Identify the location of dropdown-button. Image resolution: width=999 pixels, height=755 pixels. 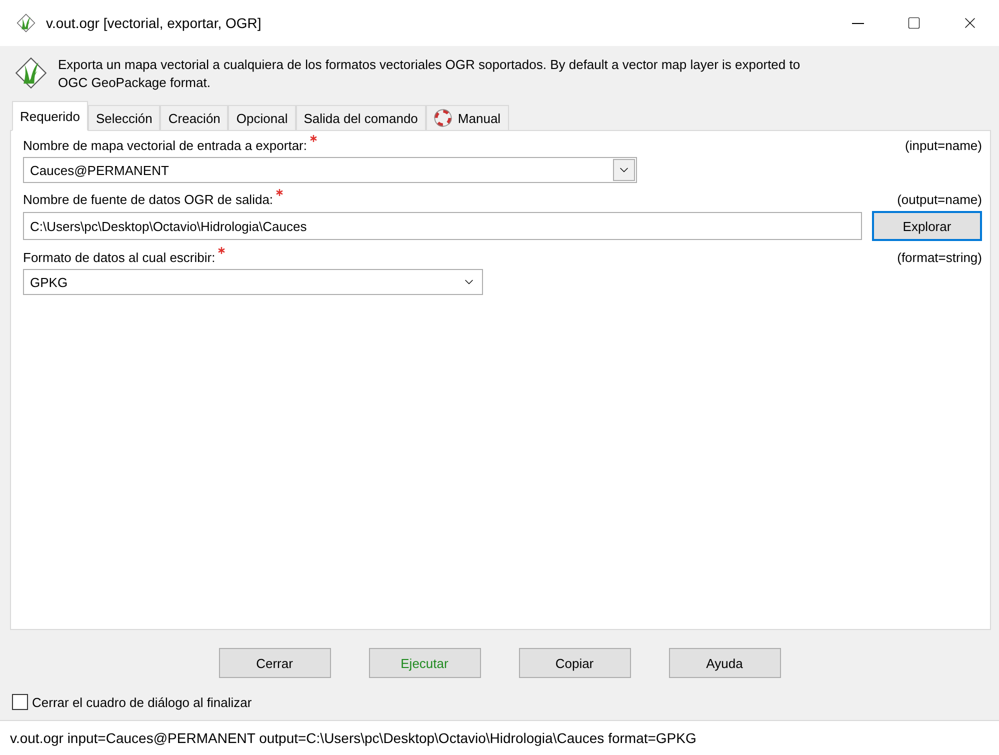
(624, 170).